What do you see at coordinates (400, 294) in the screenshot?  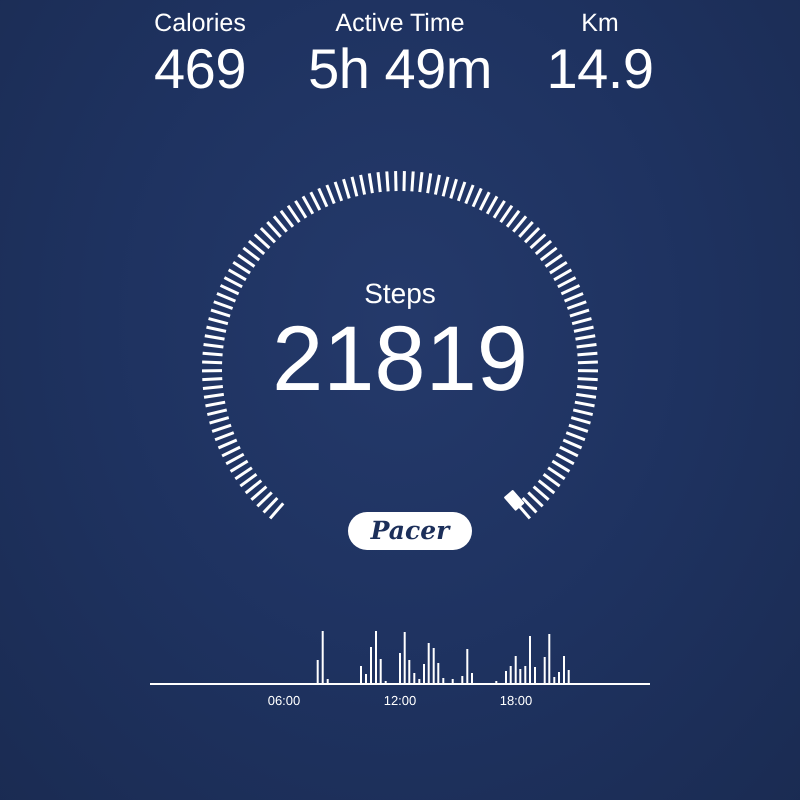 I see `steps-label: Steps` at bounding box center [400, 294].